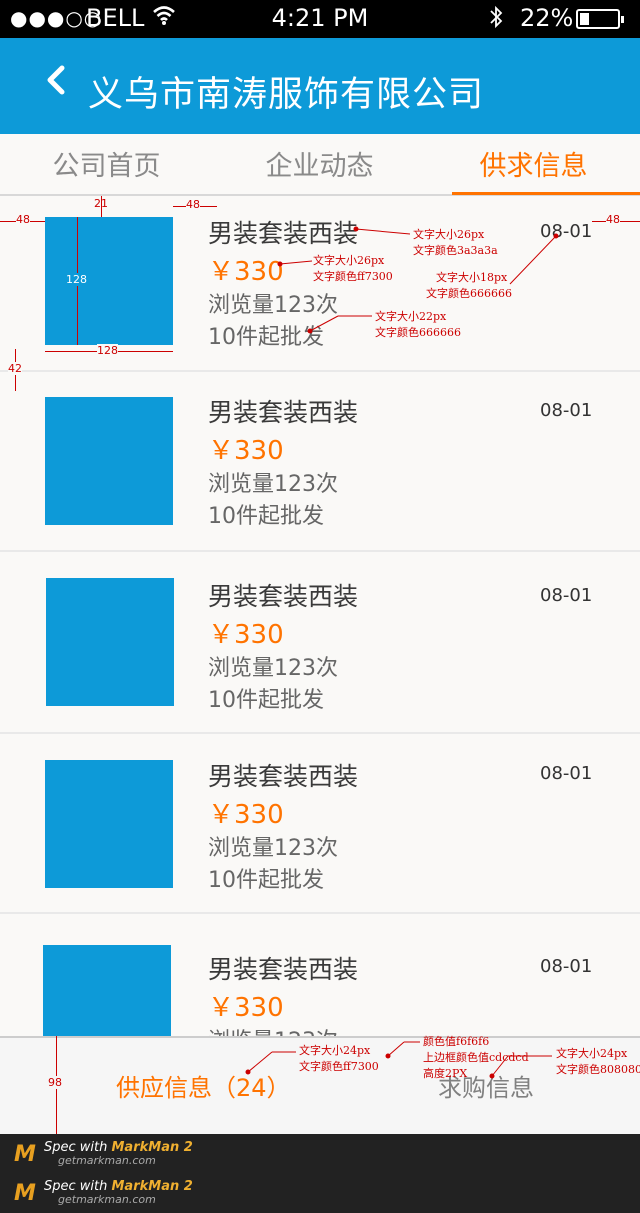 This screenshot has width=640, height=1213. I want to click on tab-bar: 公司首页 企业动态 供求信息, so click(320, 165).